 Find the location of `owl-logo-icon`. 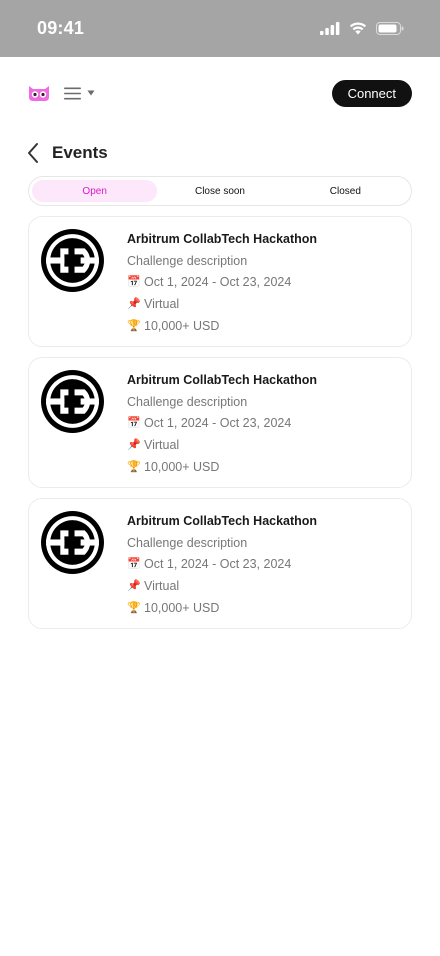

owl-logo-icon is located at coordinates (39, 93).